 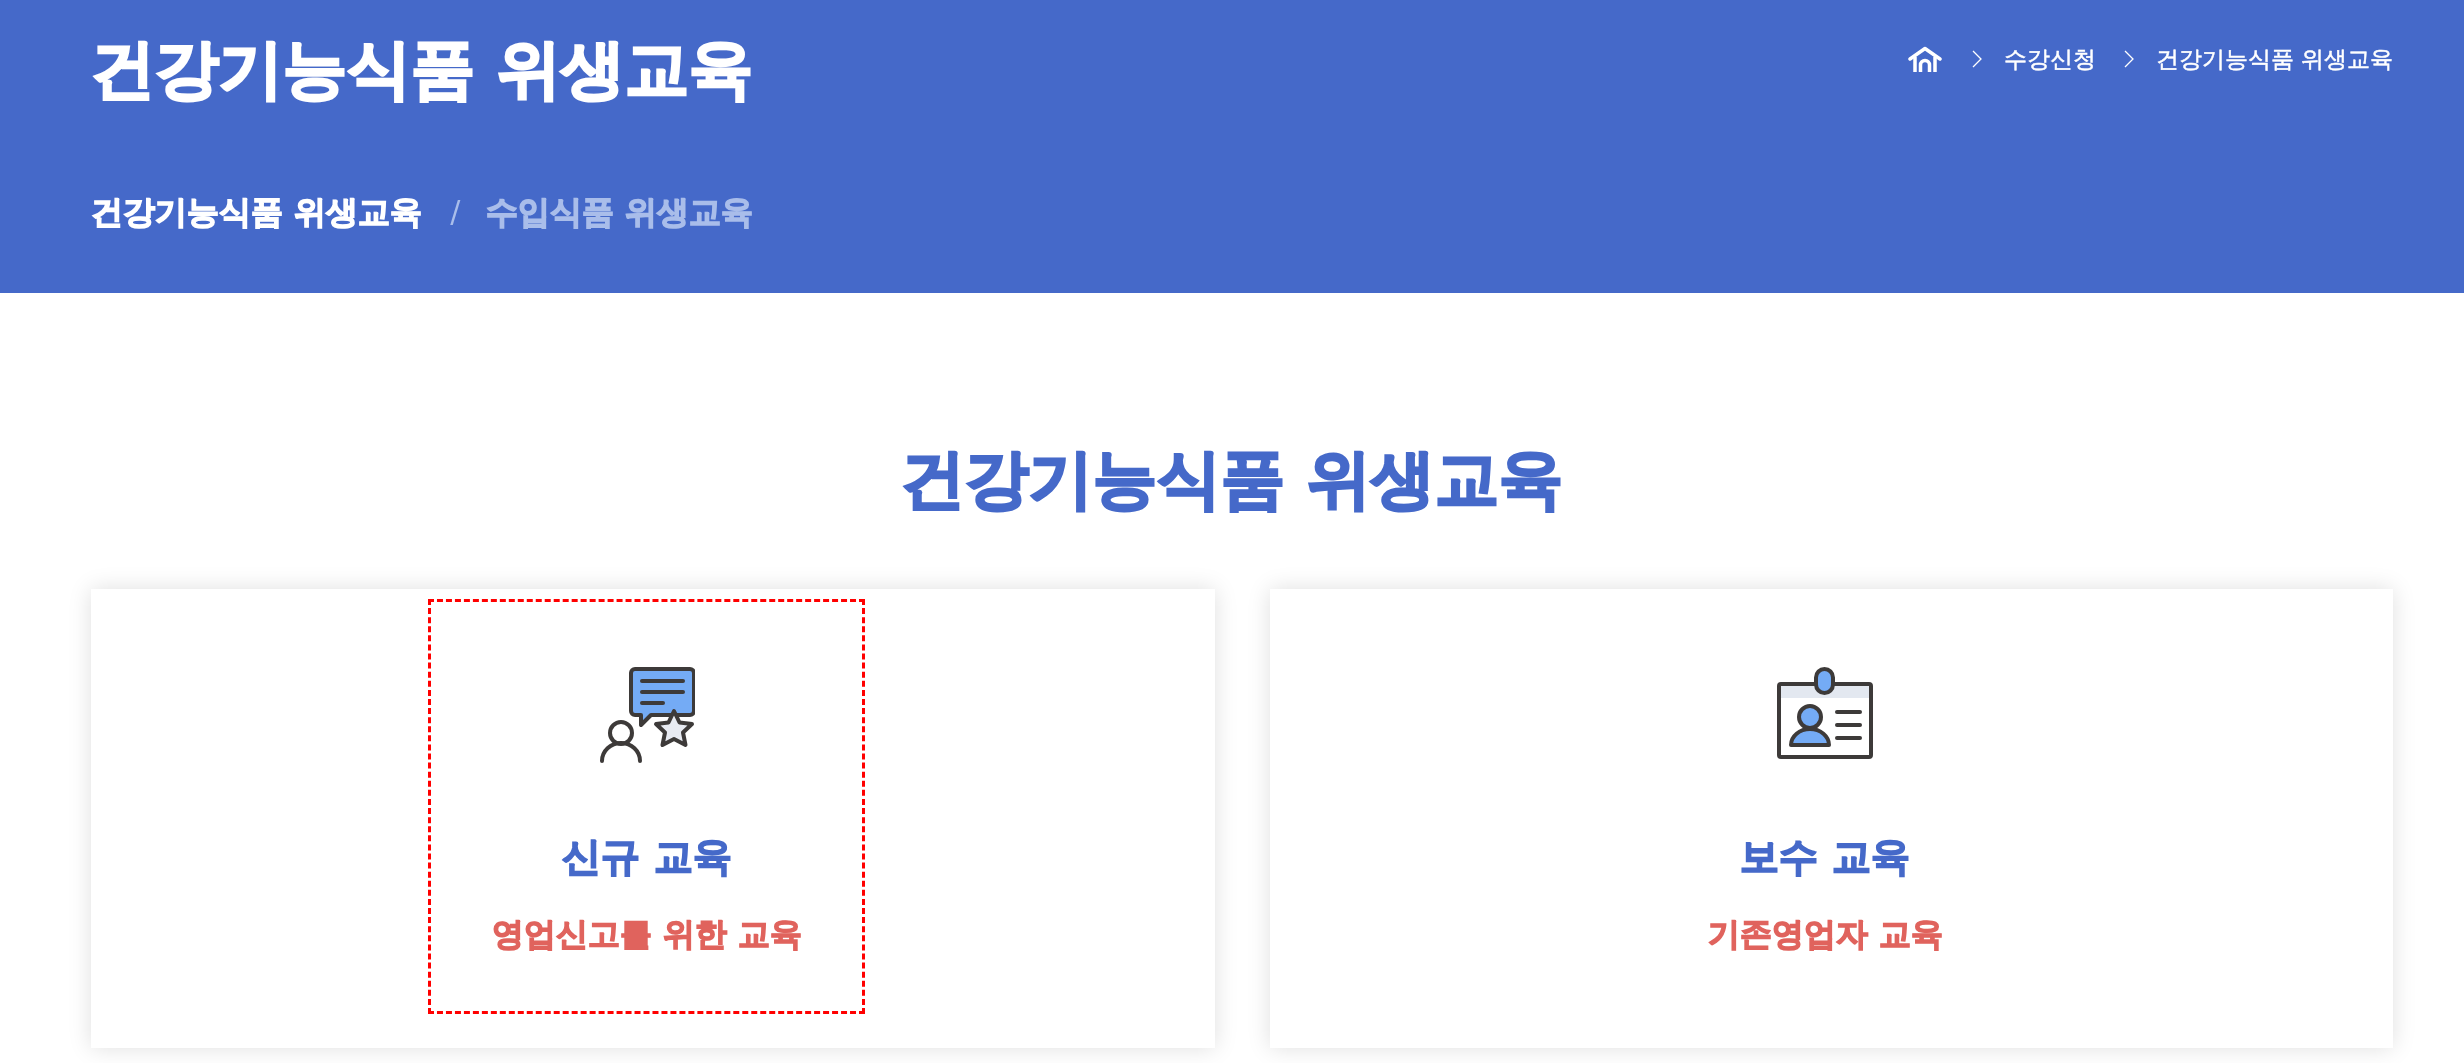 I want to click on category-tab: 수입식품 위생교육, so click(x=620, y=212).